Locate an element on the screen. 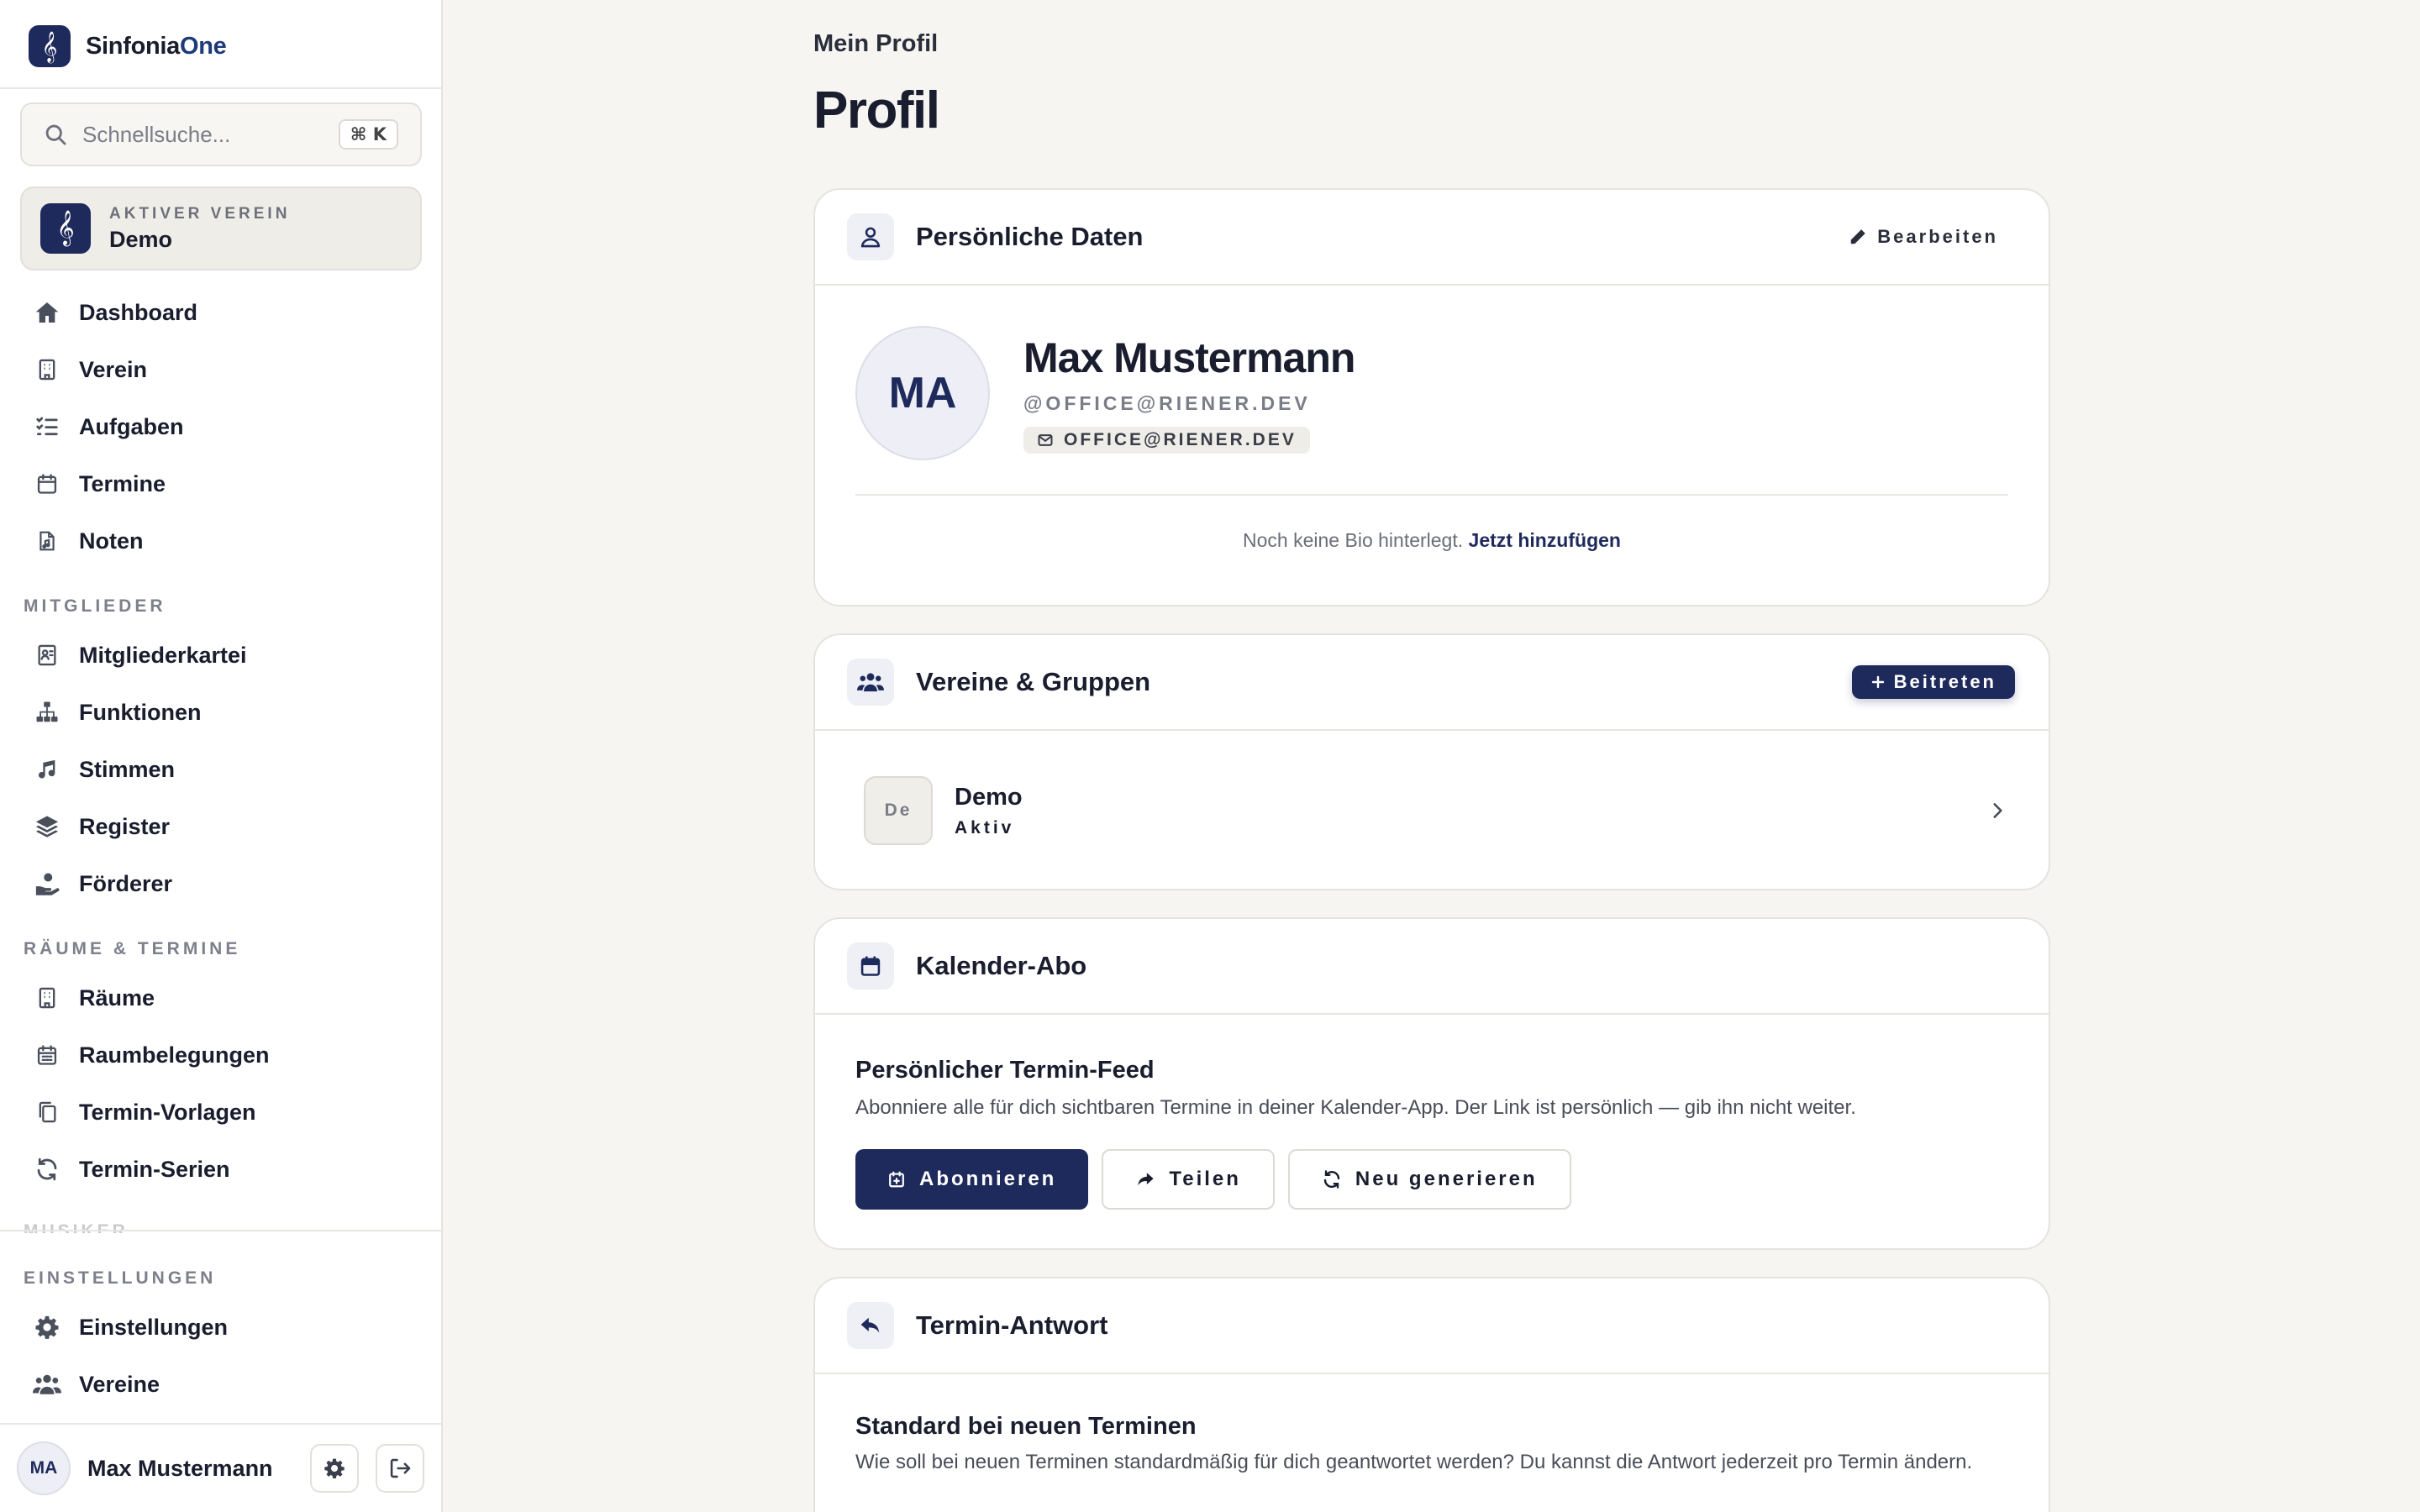 The image size is (2420, 1512). join-label: Beitreten is located at coordinates (1944, 681).